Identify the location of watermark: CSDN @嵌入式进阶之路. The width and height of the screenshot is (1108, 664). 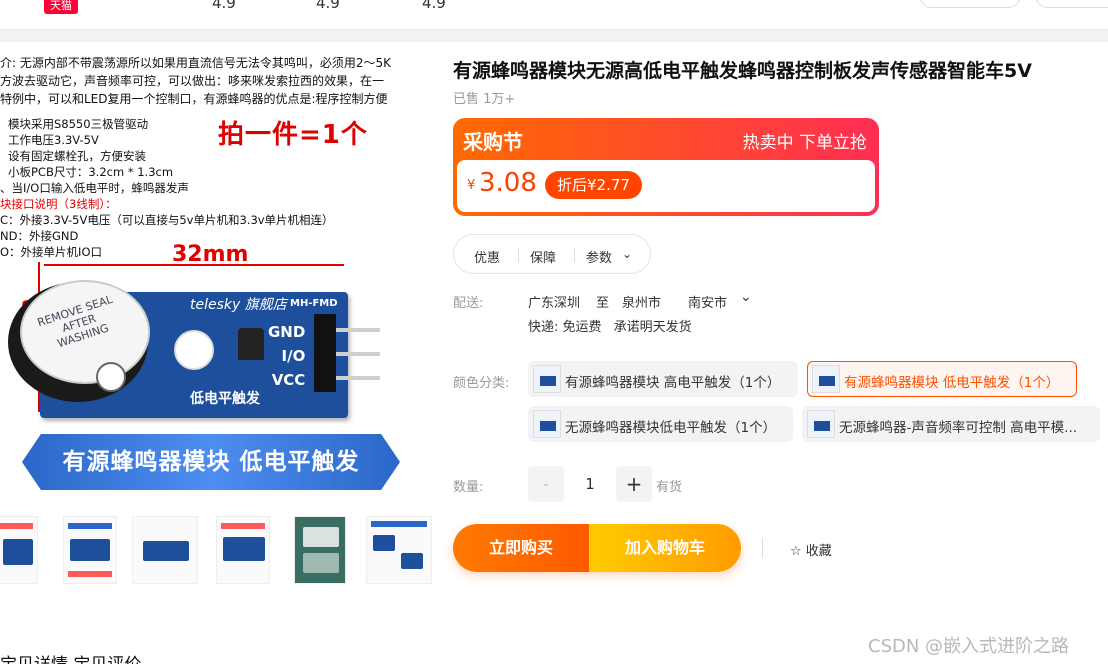
(969, 646).